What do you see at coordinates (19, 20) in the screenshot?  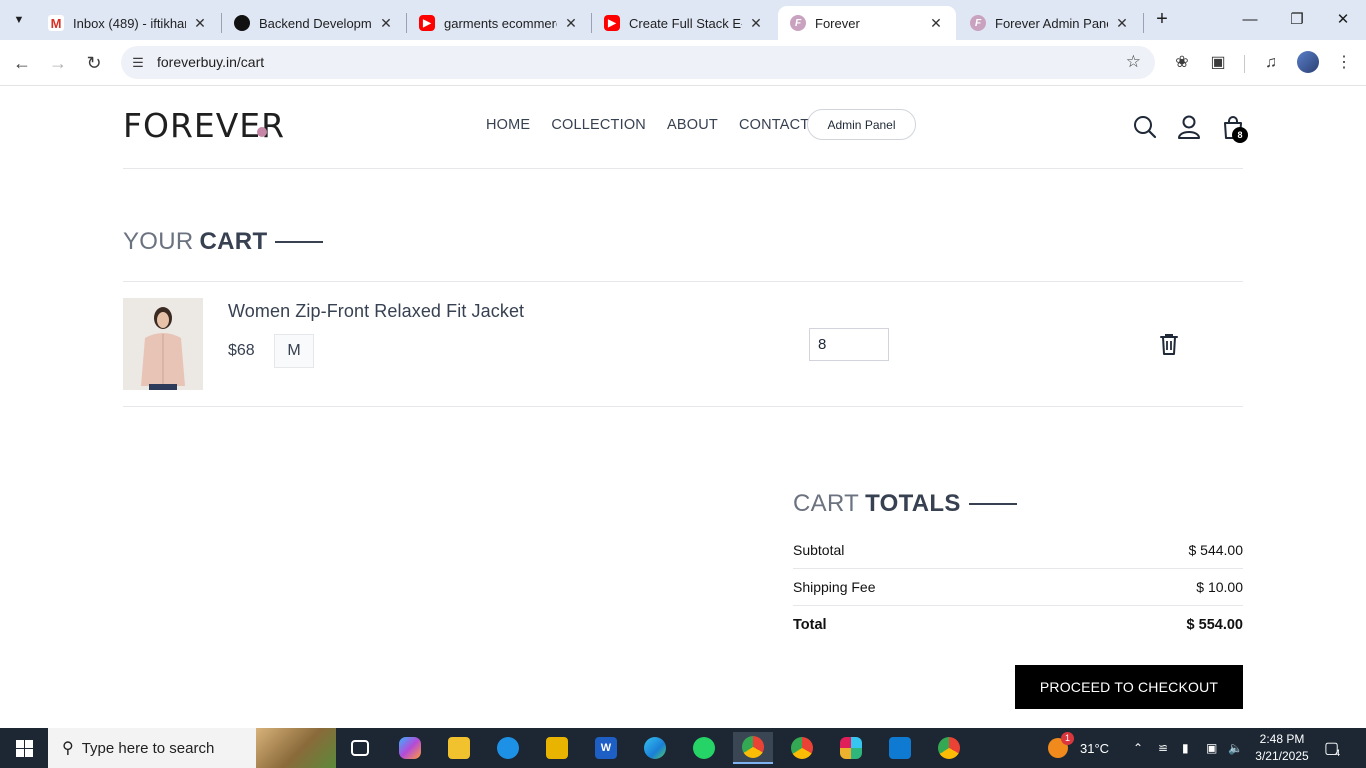 I see `tab-search-icon: ▼` at bounding box center [19, 20].